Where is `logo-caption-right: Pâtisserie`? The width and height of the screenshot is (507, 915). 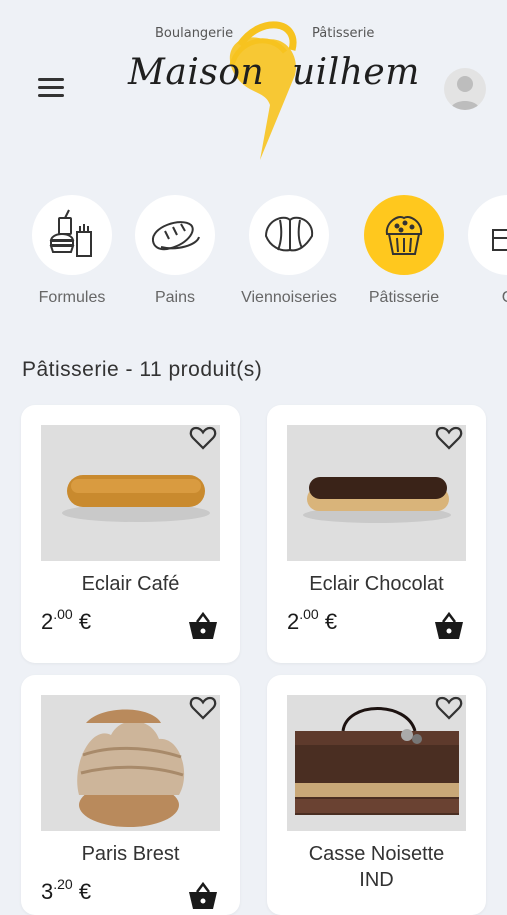
logo-caption-right: Pâtisserie is located at coordinates (343, 33).